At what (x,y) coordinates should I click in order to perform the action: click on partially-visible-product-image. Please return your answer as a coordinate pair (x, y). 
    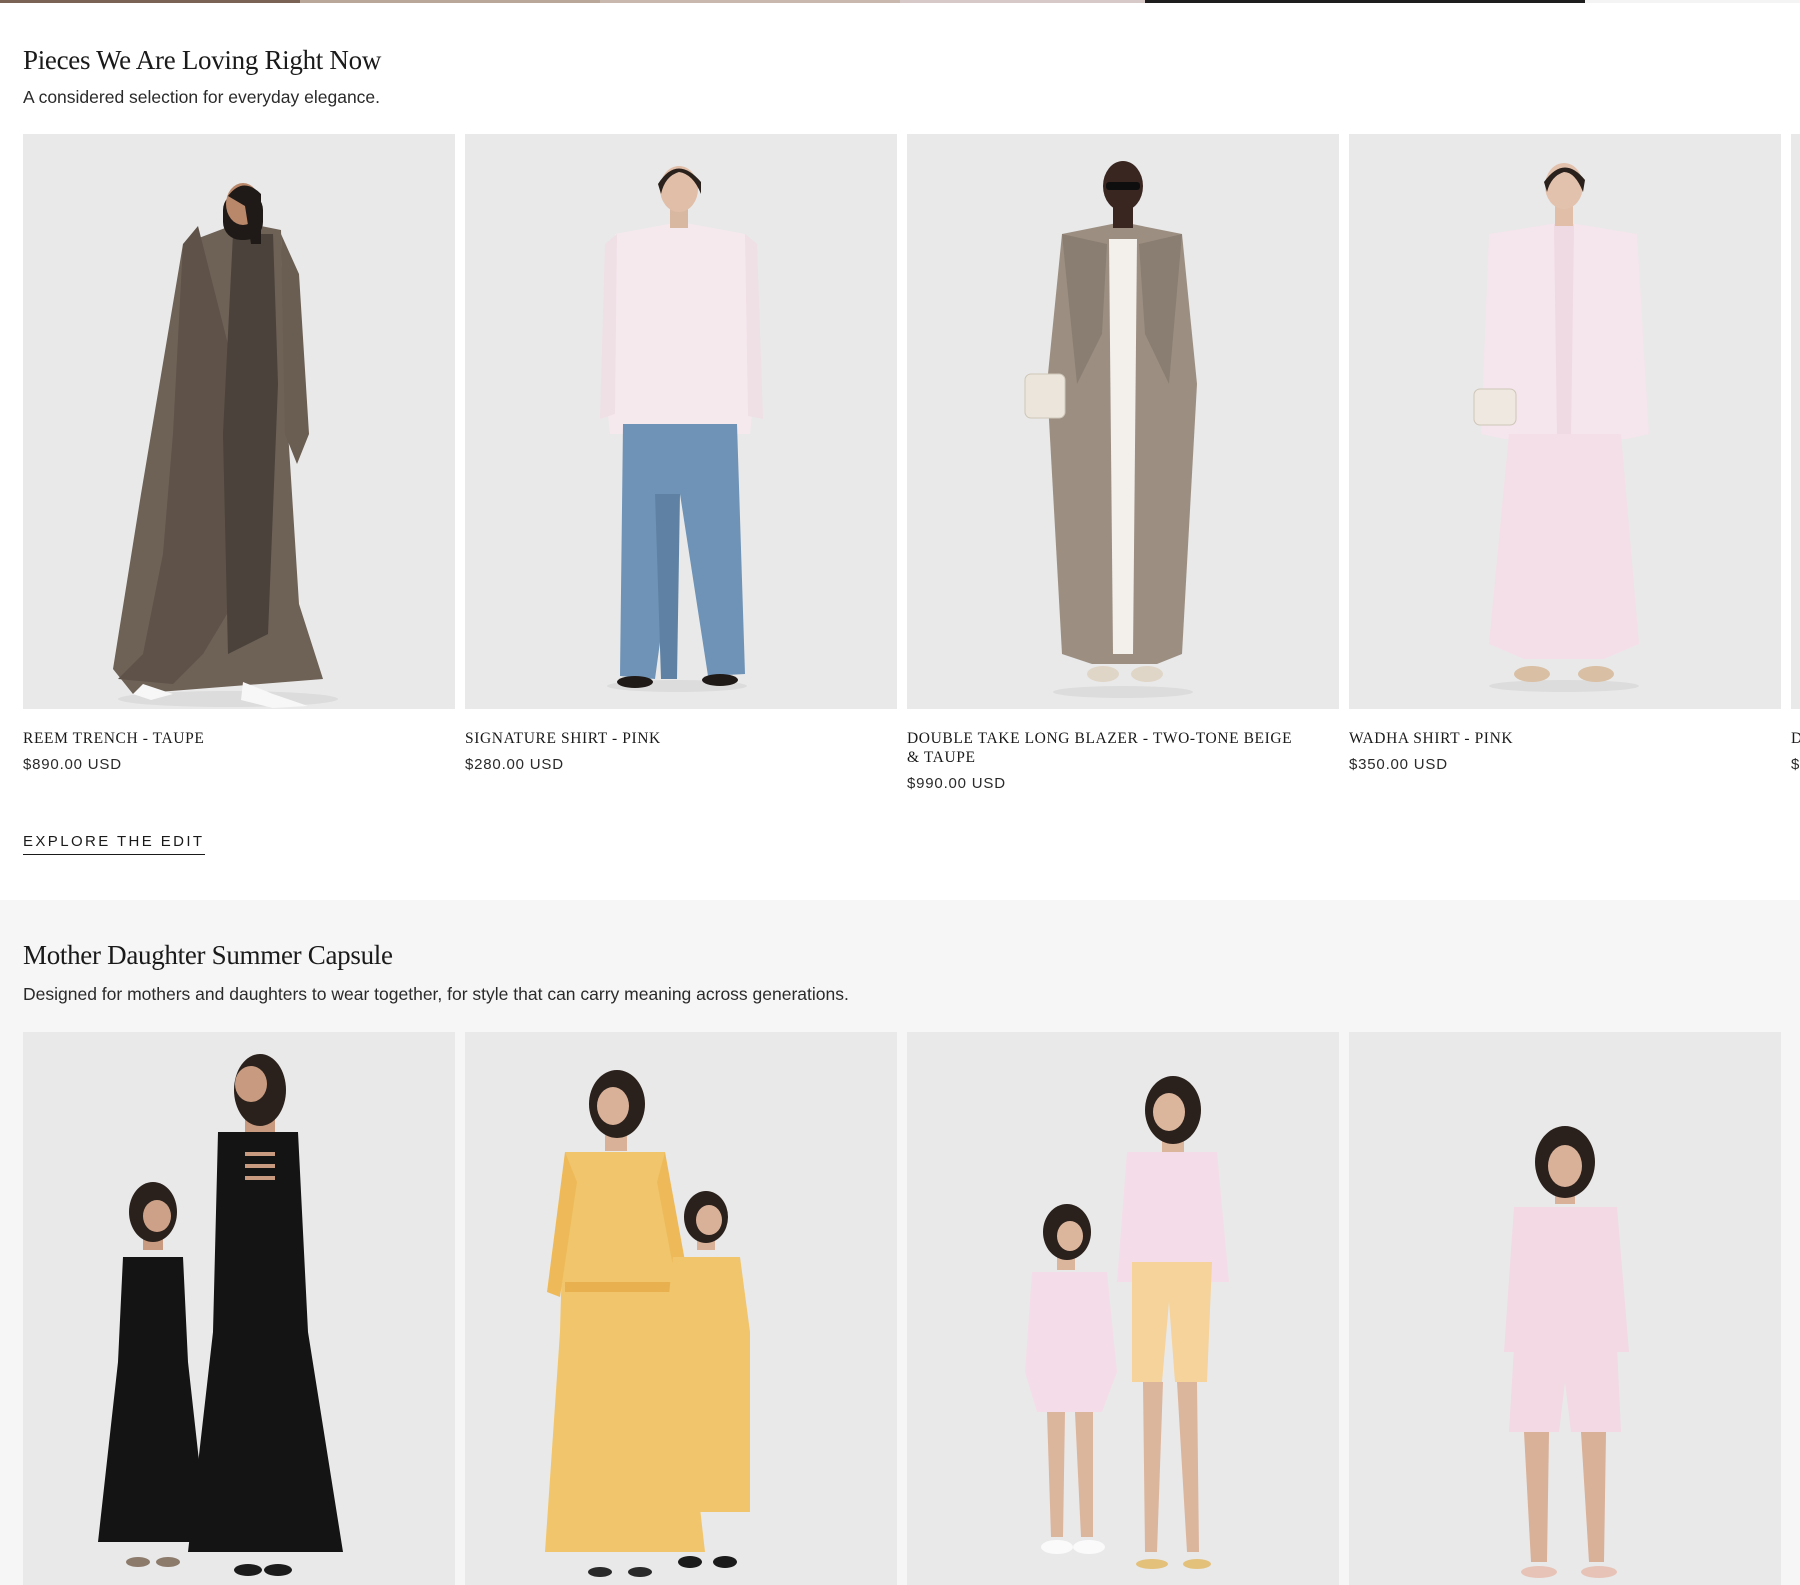
    Looking at the image, I should click on (1795, 421).